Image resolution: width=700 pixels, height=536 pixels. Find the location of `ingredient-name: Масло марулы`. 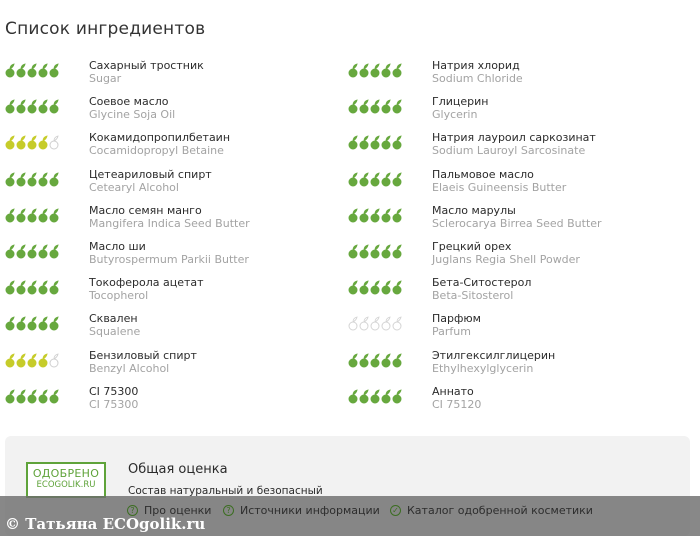

ingredient-name: Масло марулы is located at coordinates (474, 210).